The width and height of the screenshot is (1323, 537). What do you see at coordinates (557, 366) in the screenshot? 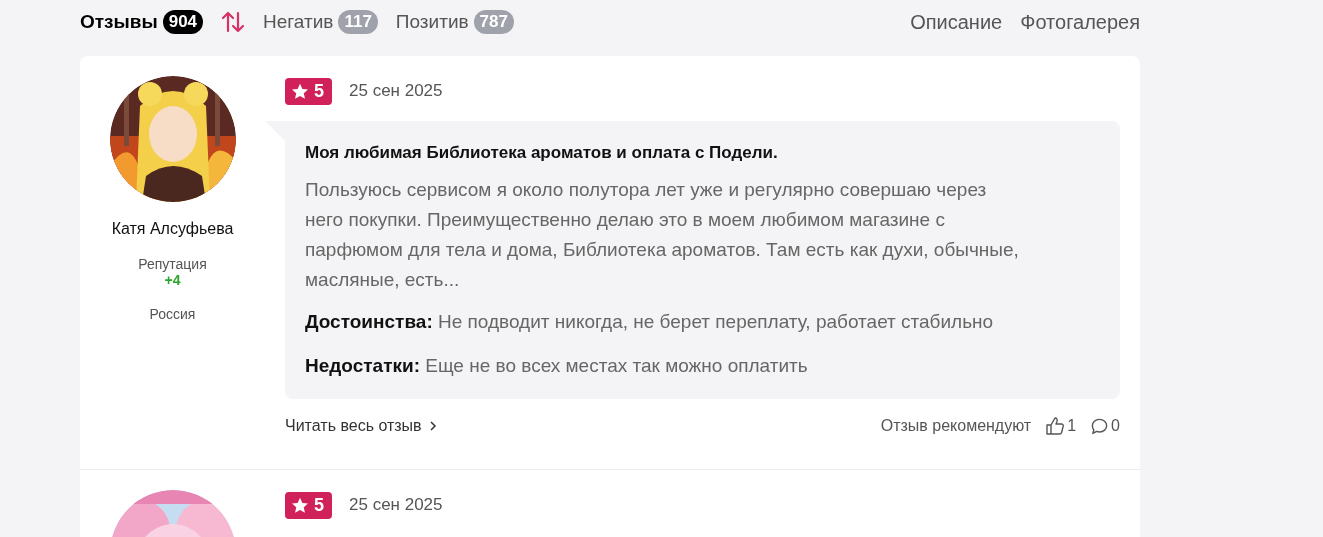
I see `review-cons: Недостатки: Еще не во всех местах так можно оплатить` at bounding box center [557, 366].